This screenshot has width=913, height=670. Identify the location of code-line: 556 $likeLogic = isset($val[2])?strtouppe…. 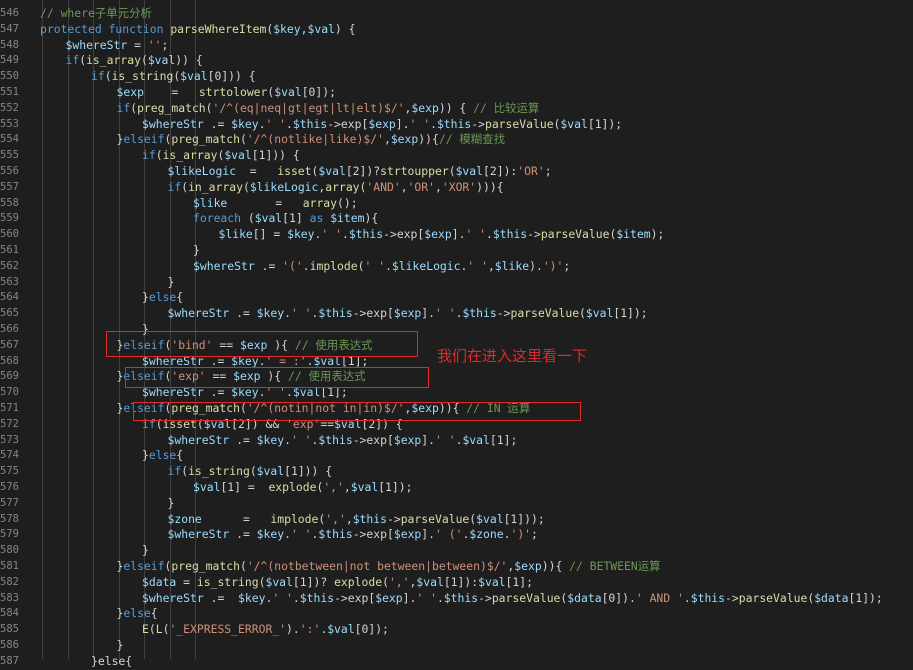
(456, 172).